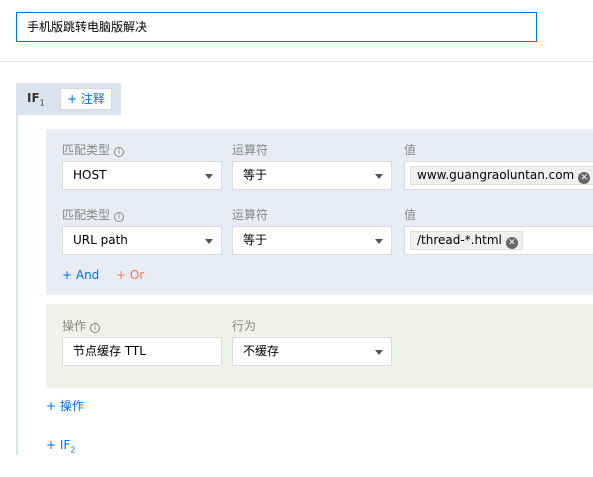 This screenshot has width=593, height=477. What do you see at coordinates (65, 405) in the screenshot?
I see `add-action-button: + 操作` at bounding box center [65, 405].